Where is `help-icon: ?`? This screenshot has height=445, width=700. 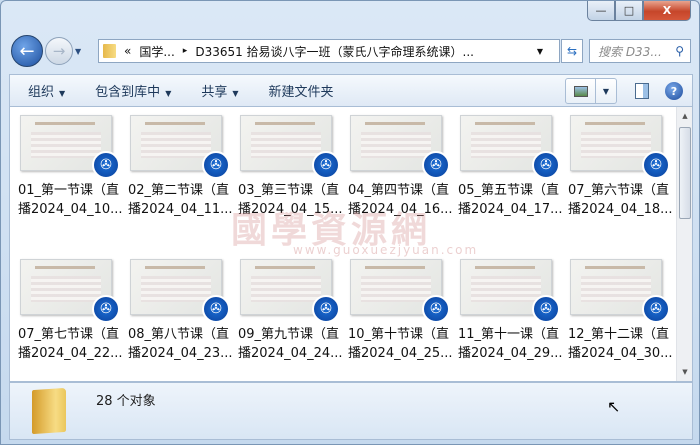
help-icon: ? is located at coordinates (674, 91).